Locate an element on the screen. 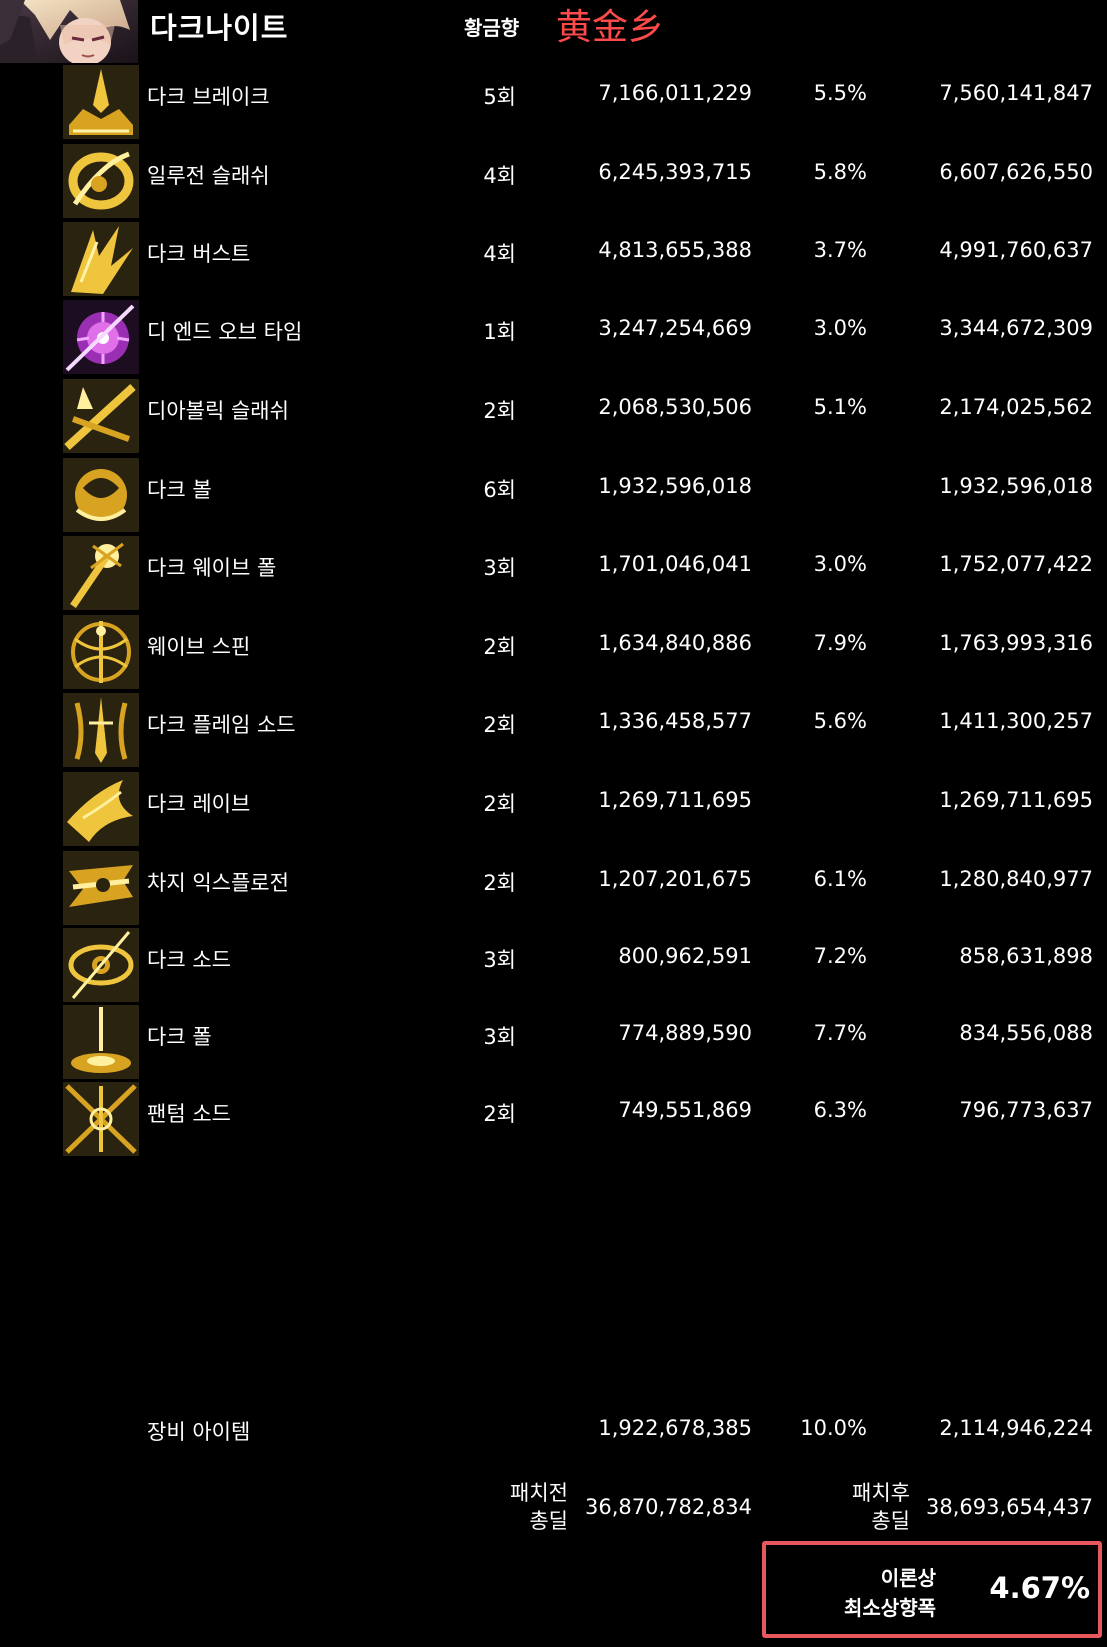 The image size is (1107, 1647). skill-name: 디아볼릭 슬래쉬 is located at coordinates (218, 411).